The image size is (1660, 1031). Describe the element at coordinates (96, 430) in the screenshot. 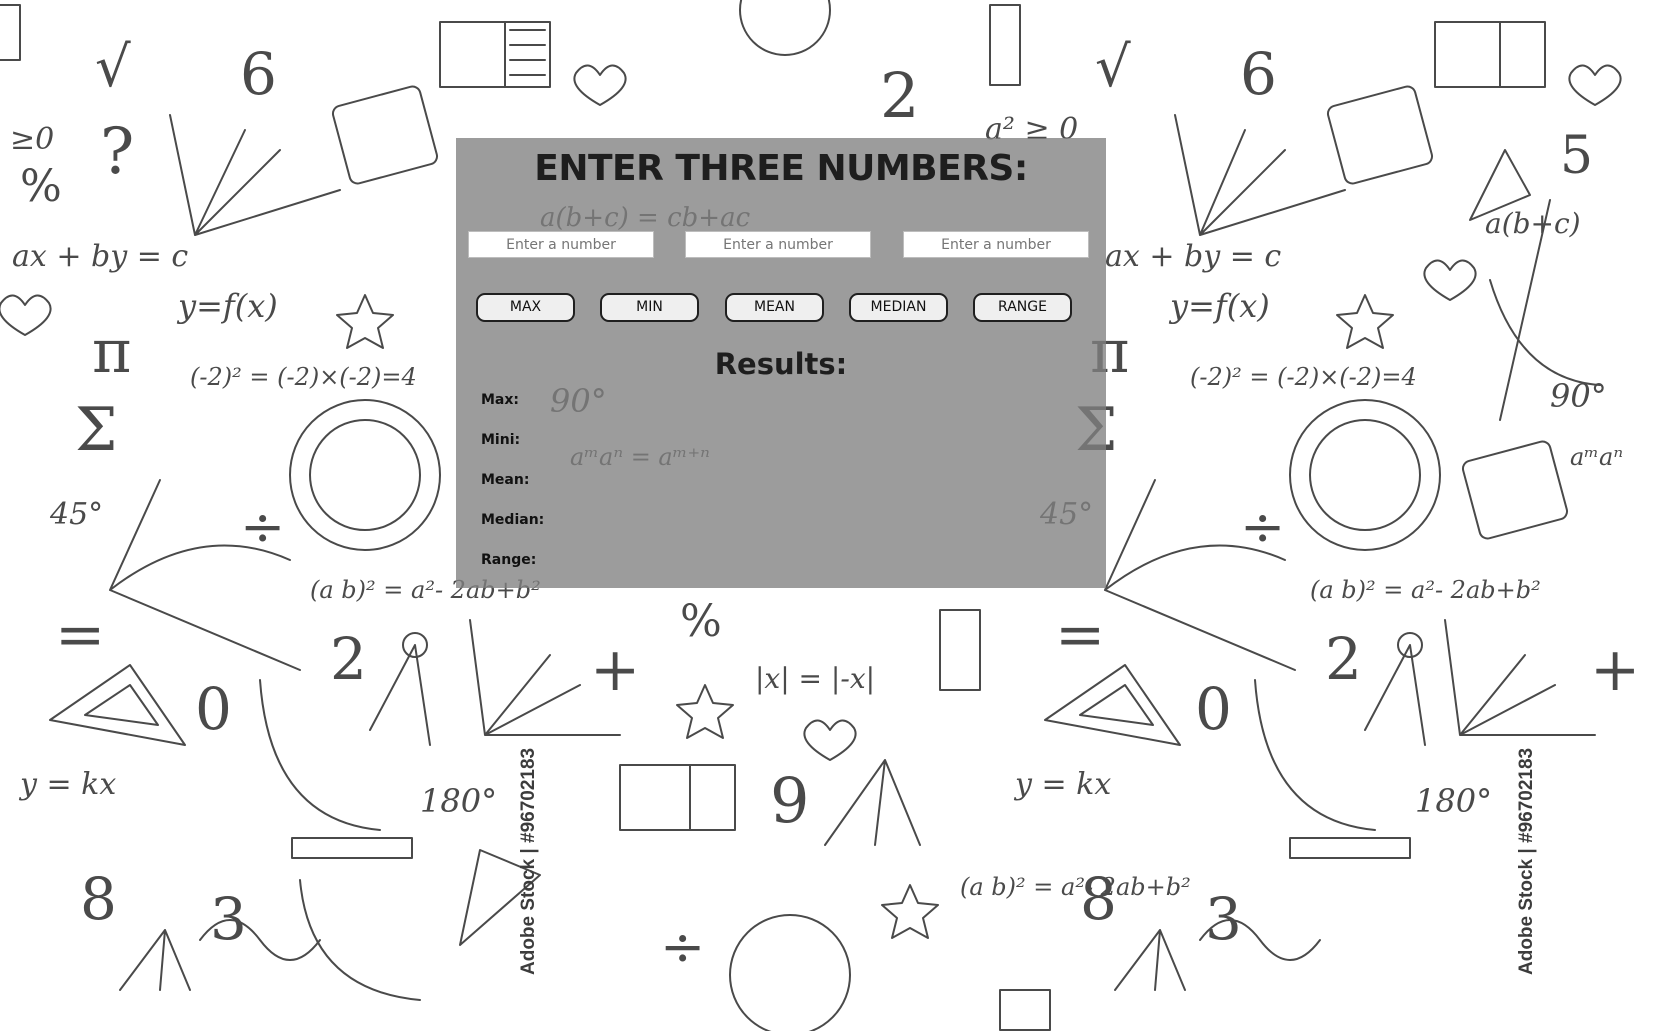

I see `doodle-symbol: Σ` at that location.